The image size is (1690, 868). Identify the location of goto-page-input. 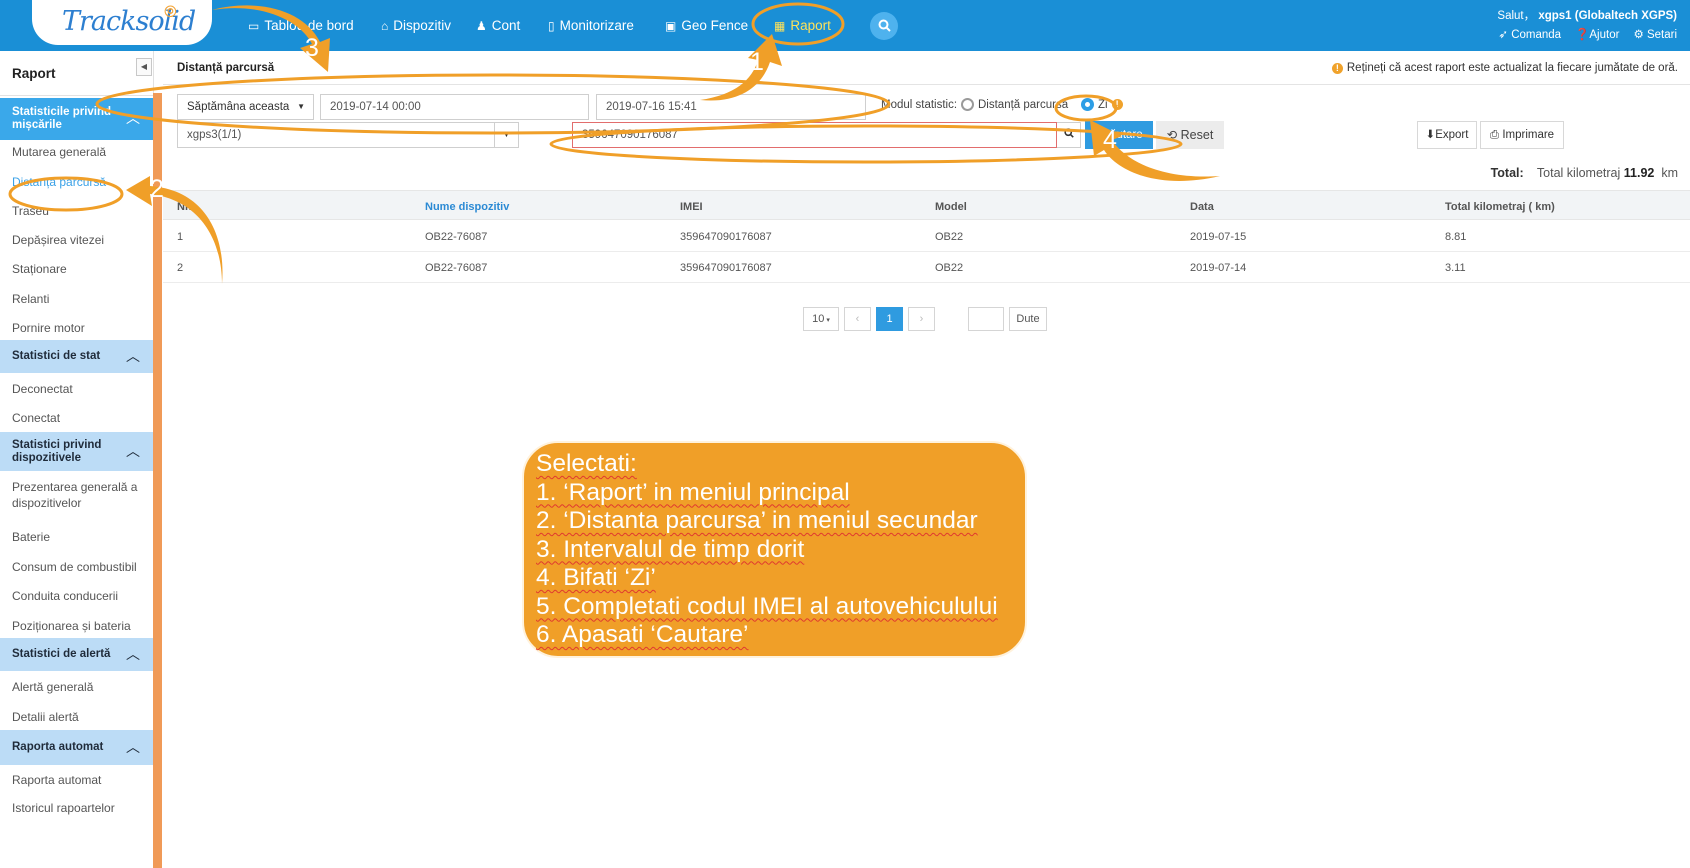
(986, 319).